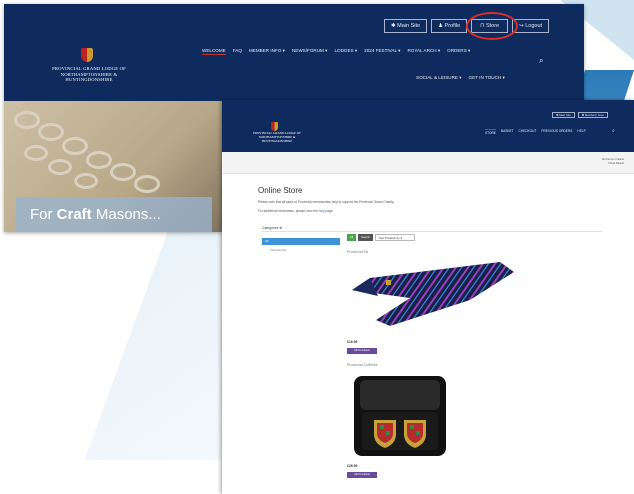  I want to click on main-nav-row2: SOCIAL & LEISURE ▾ GET IN TOUCH ▾, so click(460, 78).